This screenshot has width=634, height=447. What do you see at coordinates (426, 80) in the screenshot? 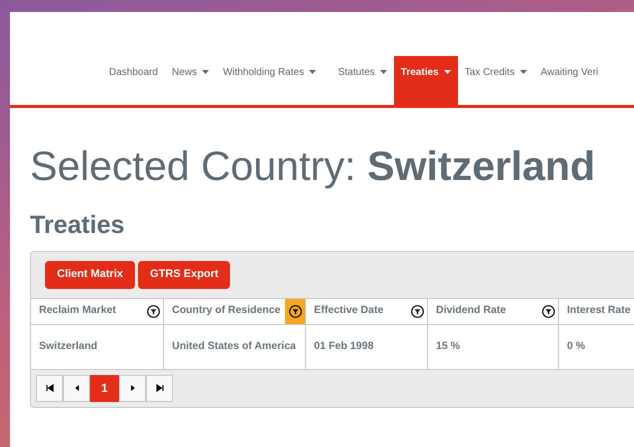
I see `nav-item: Treaties` at bounding box center [426, 80].